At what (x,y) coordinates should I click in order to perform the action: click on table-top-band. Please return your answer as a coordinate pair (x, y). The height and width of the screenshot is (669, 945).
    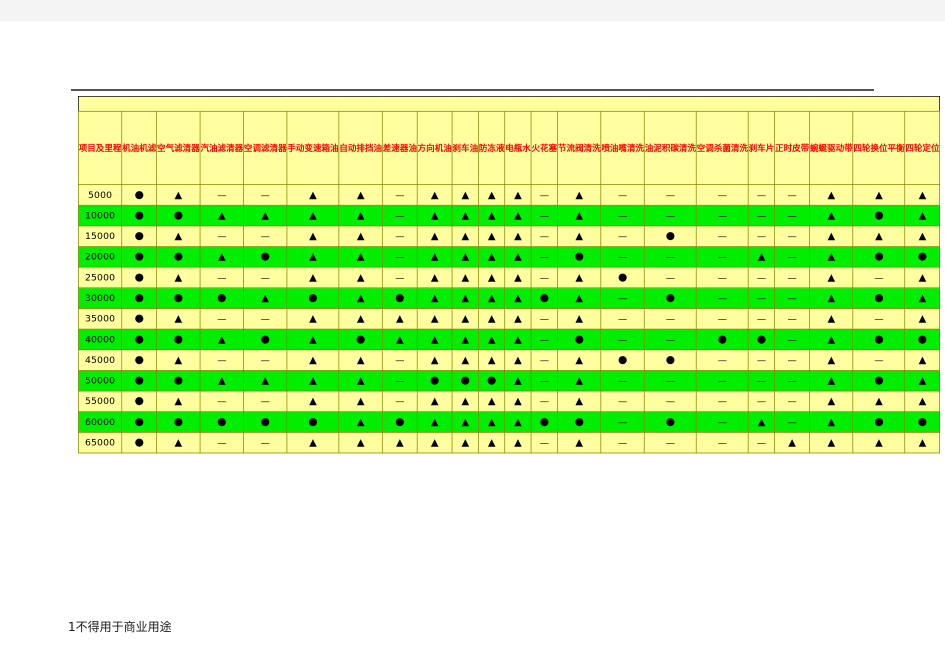
    Looking at the image, I should click on (509, 104).